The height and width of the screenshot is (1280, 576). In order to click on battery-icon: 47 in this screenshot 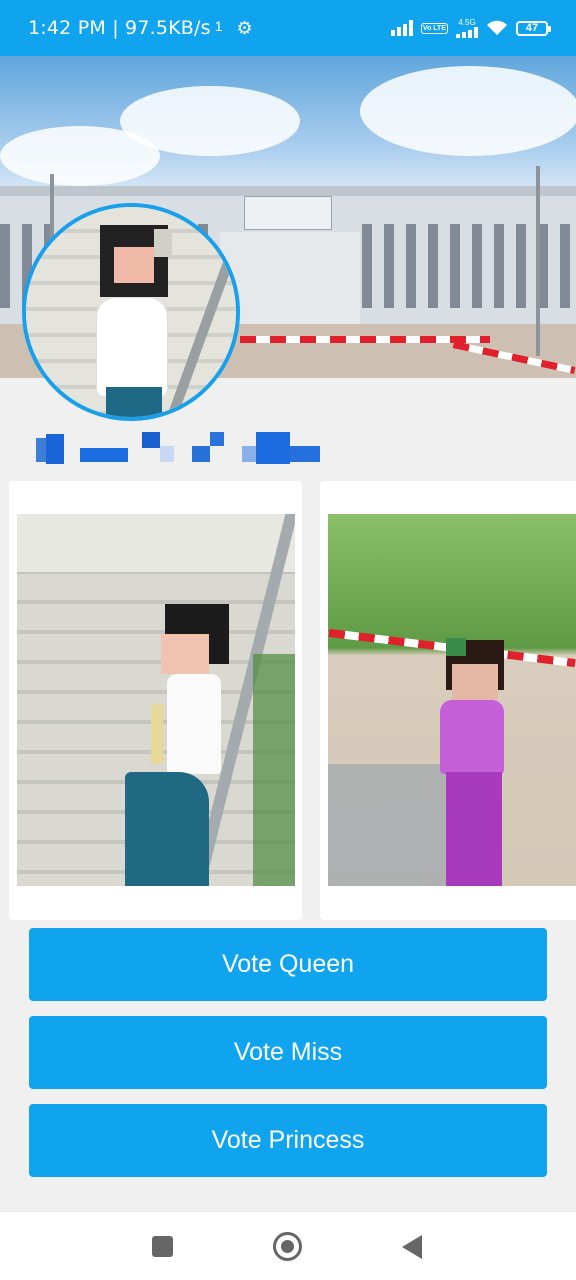, I will do `click(533, 28)`.